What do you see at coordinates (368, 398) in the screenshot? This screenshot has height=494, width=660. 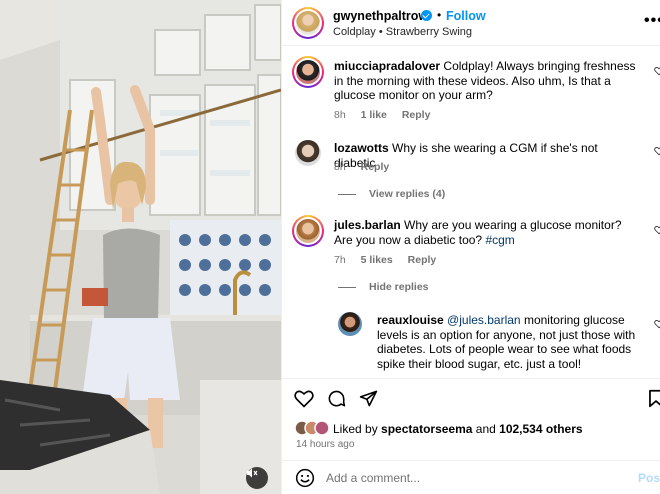 I see `share-icon` at bounding box center [368, 398].